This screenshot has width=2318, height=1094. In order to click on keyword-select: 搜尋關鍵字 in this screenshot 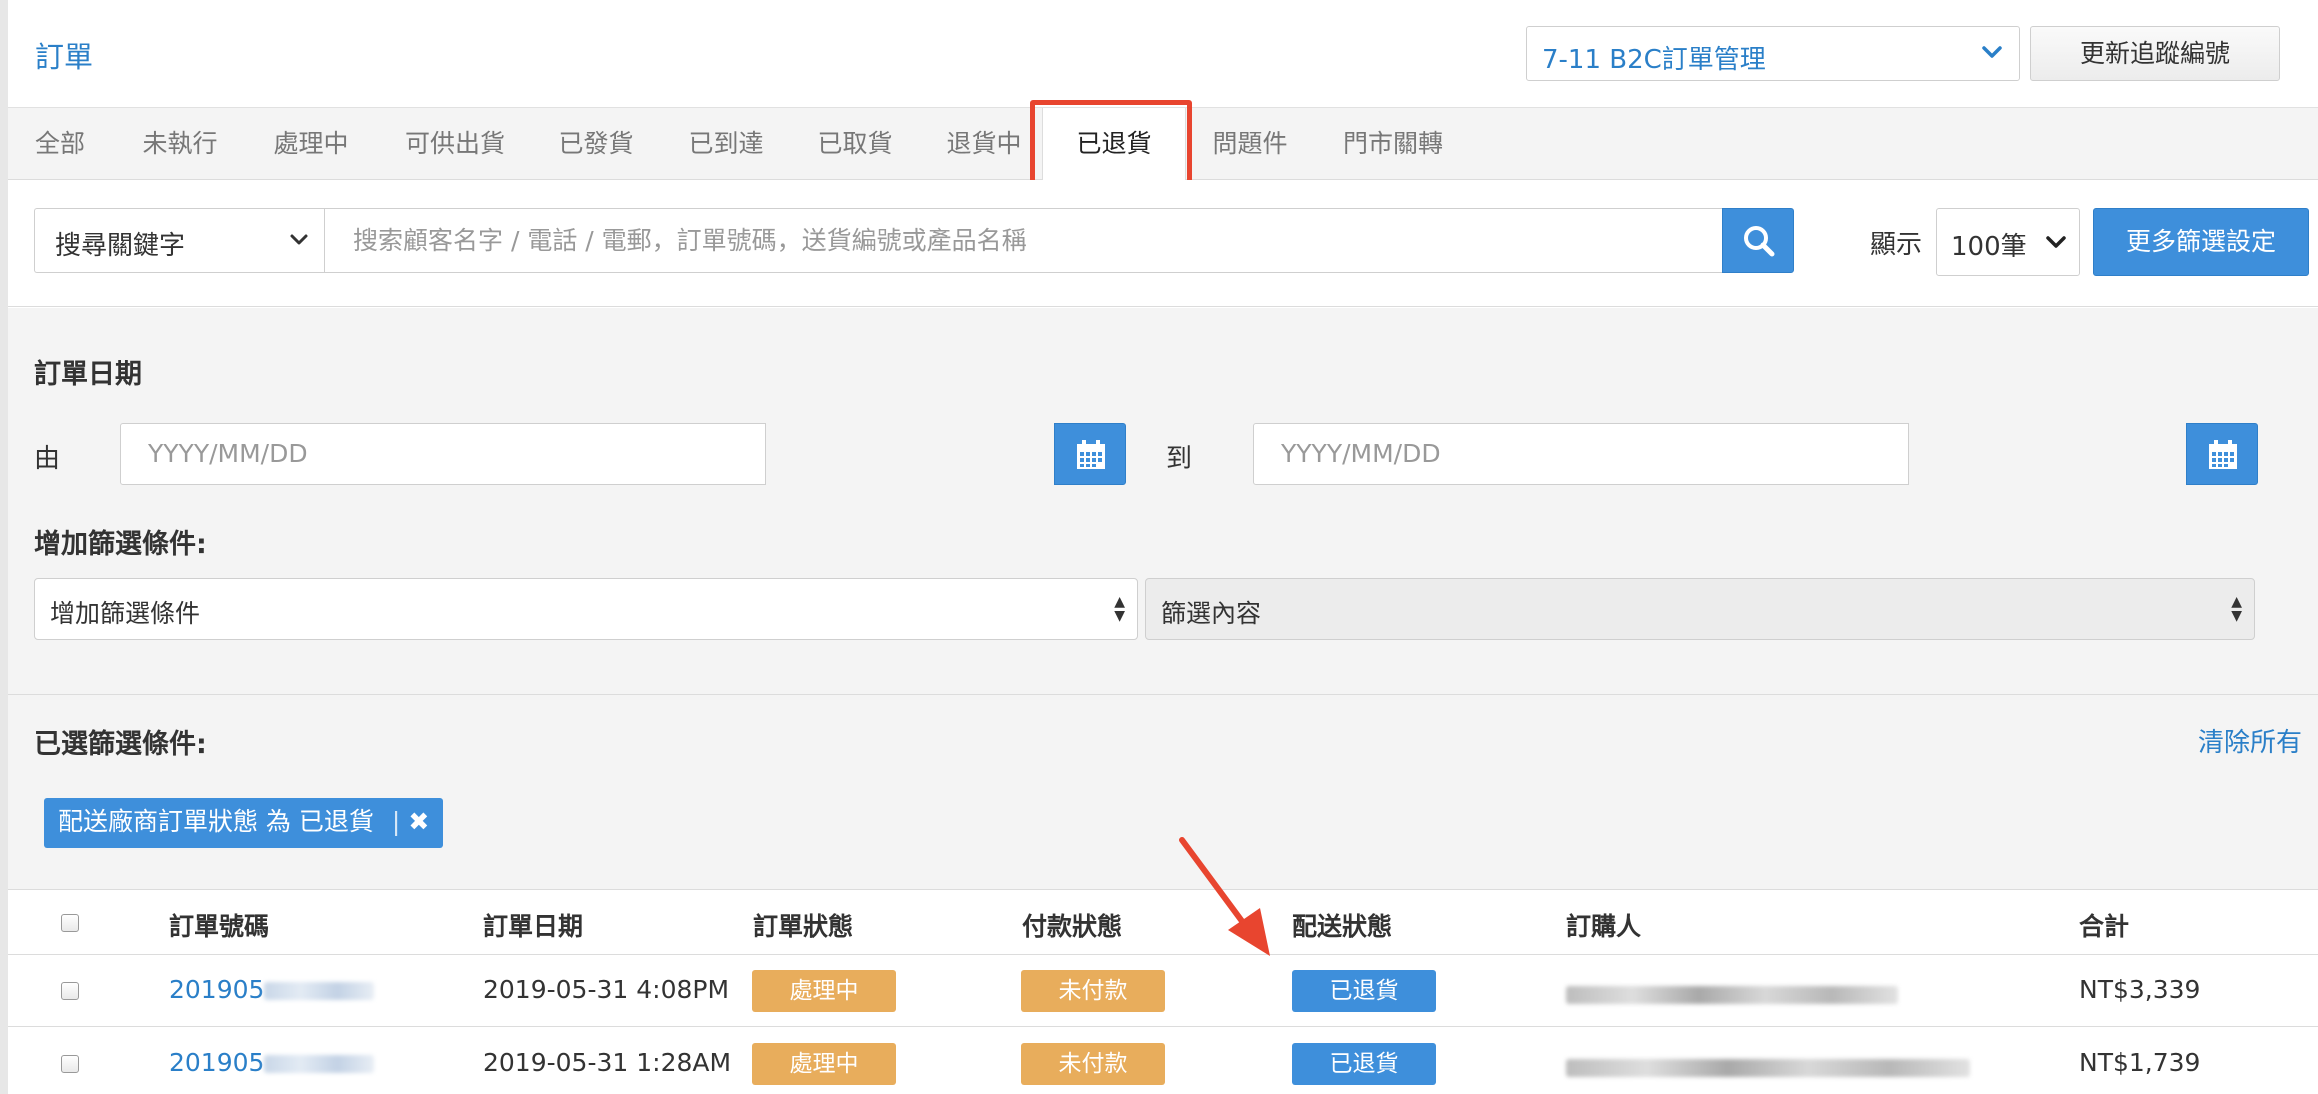, I will do `click(179, 240)`.